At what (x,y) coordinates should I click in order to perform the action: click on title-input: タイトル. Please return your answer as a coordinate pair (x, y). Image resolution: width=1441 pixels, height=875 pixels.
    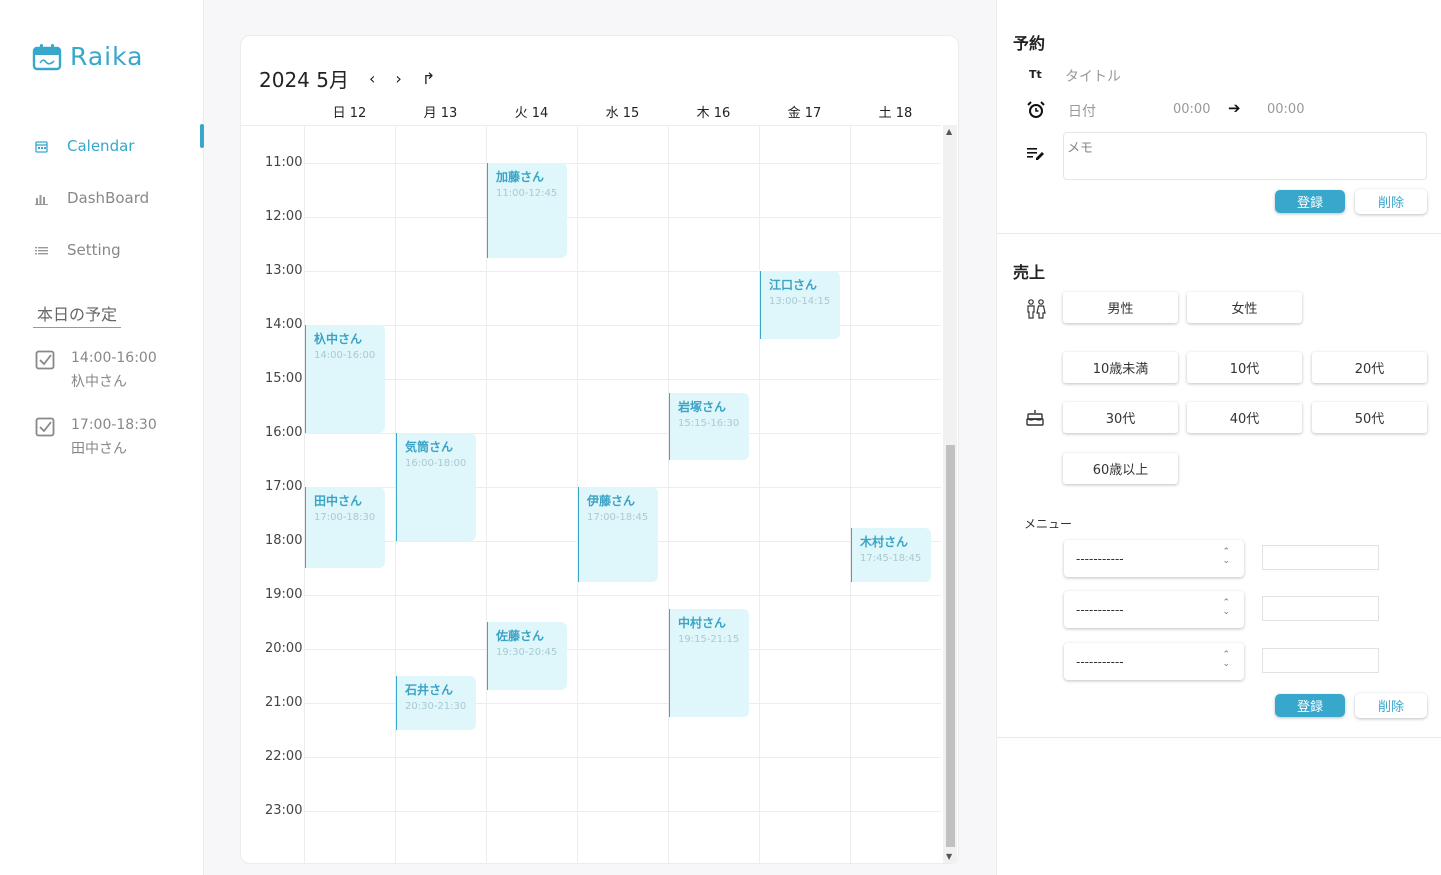
    Looking at the image, I should click on (1093, 76).